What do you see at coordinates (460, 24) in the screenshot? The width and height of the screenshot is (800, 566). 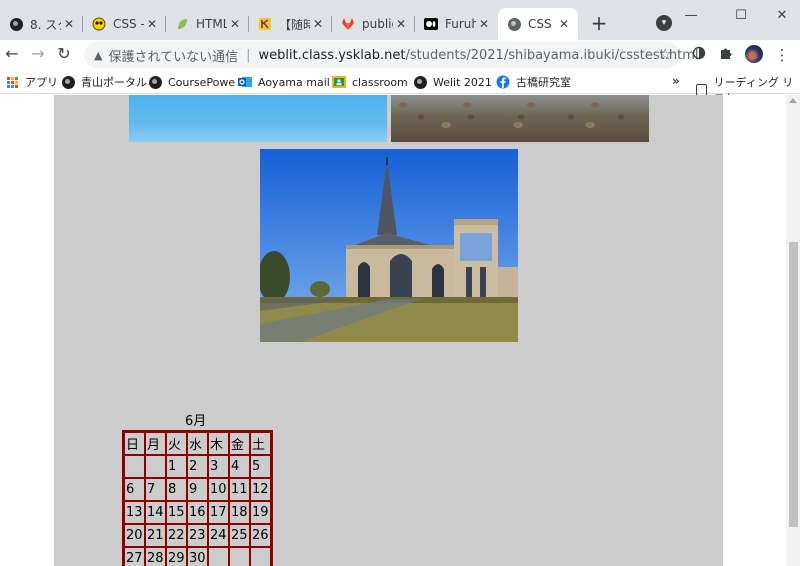 I see `tab-title: Furuh` at bounding box center [460, 24].